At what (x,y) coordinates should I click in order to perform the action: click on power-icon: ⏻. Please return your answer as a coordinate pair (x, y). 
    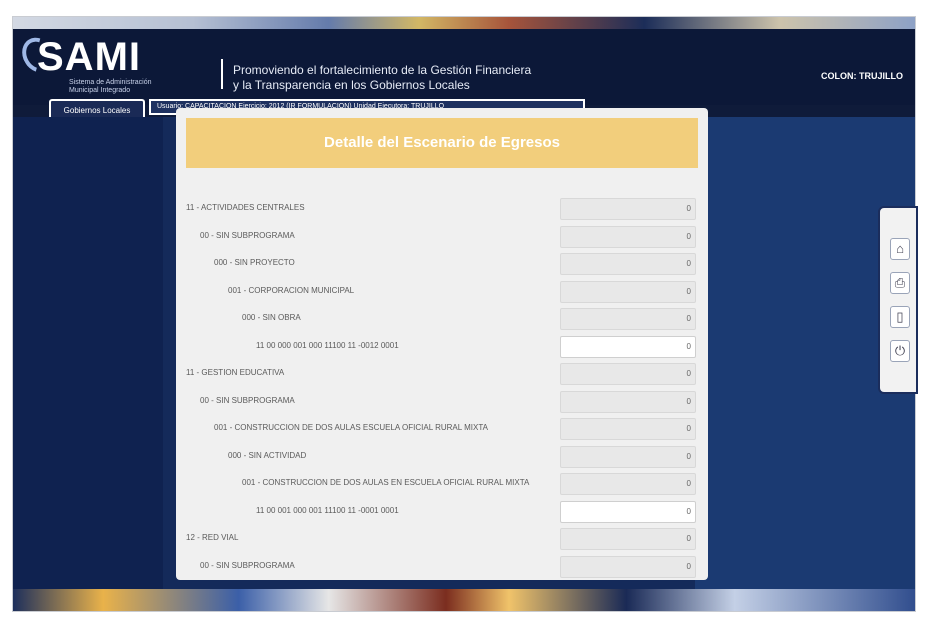
    Looking at the image, I should click on (900, 351).